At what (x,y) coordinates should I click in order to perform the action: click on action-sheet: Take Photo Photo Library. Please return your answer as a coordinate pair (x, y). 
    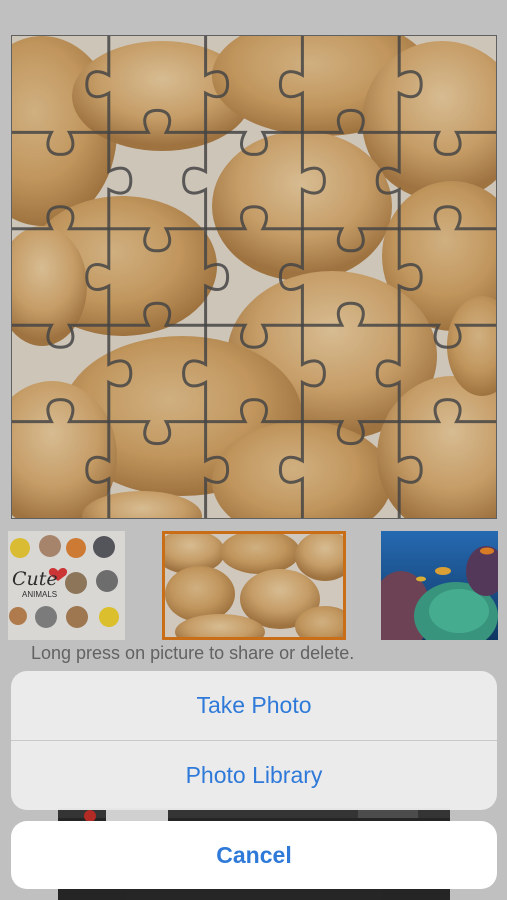
    Looking at the image, I should click on (254, 740).